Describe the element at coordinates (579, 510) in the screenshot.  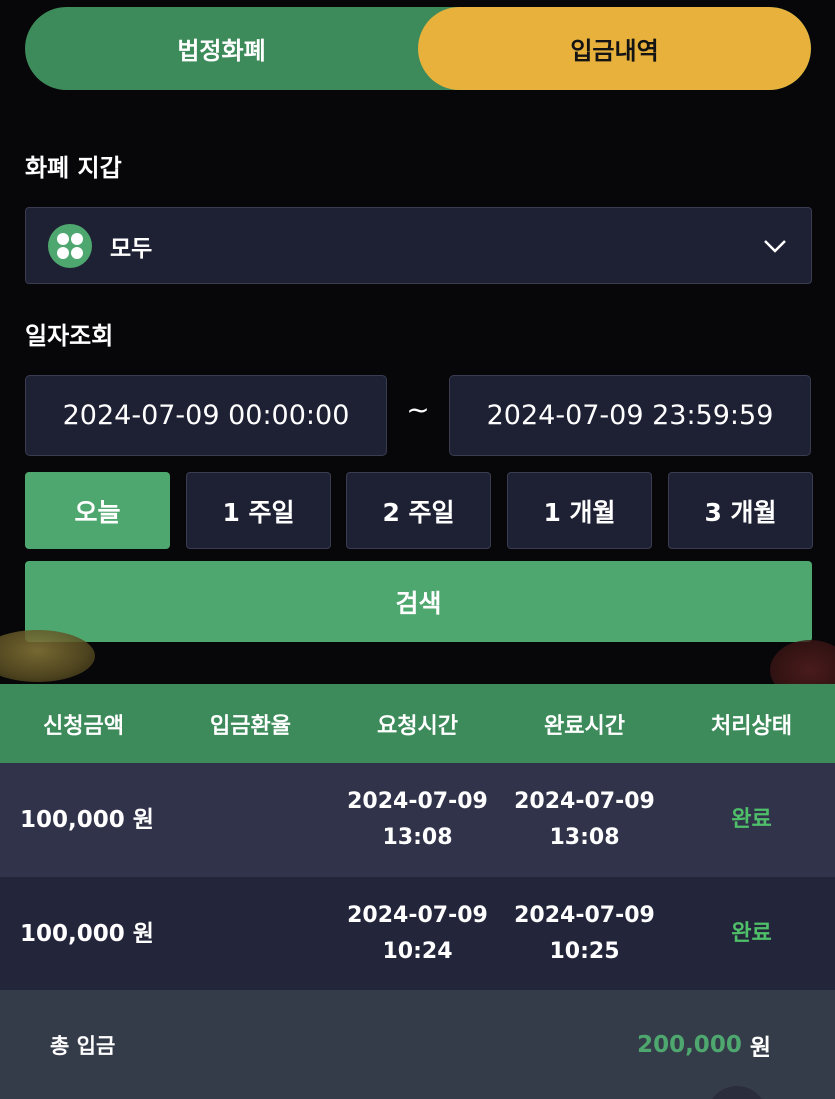
I see `period-1month-button: 1 개월` at that location.